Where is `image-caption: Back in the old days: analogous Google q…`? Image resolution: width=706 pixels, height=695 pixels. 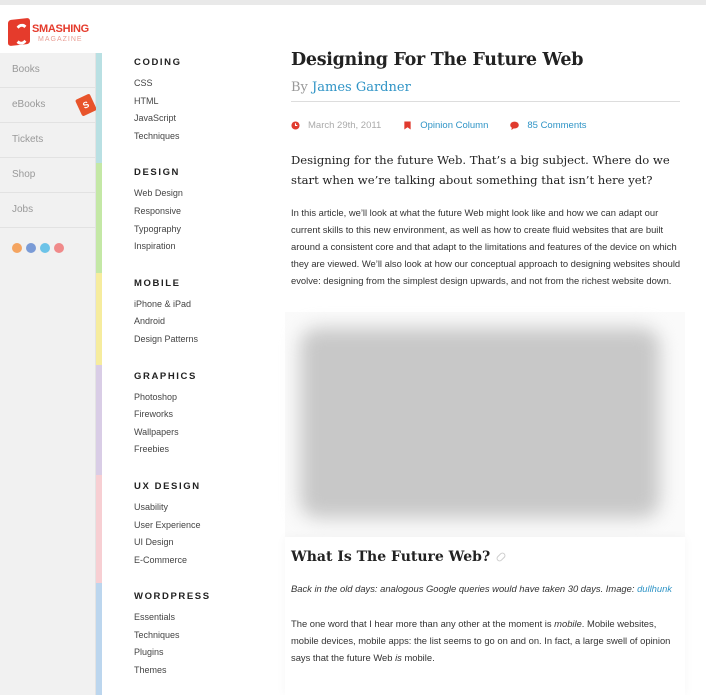 image-caption: Back in the old days: analogous Google q… is located at coordinates (485, 589).